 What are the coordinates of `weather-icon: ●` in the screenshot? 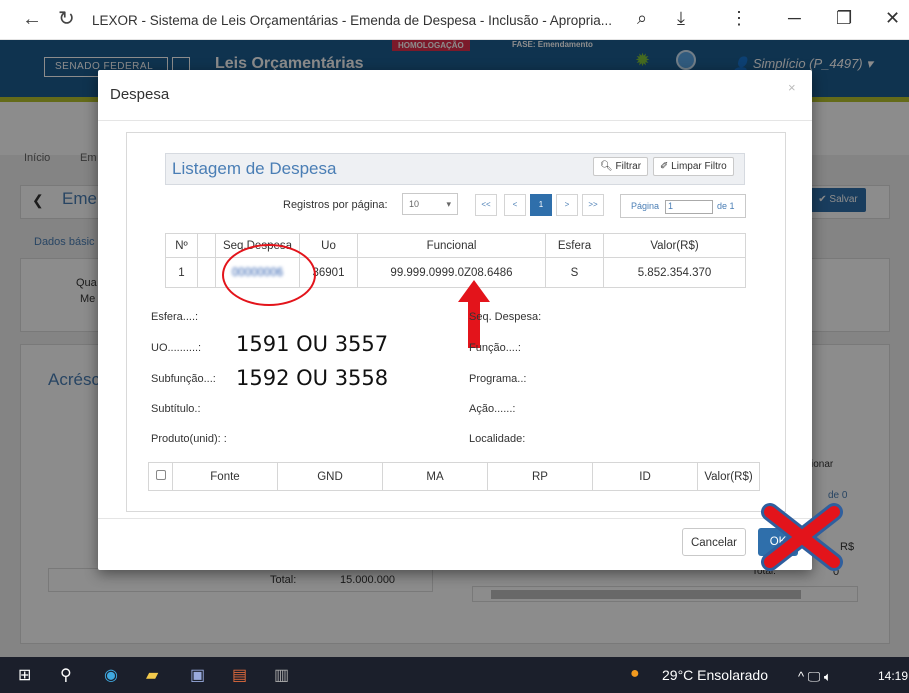 It's located at (635, 673).